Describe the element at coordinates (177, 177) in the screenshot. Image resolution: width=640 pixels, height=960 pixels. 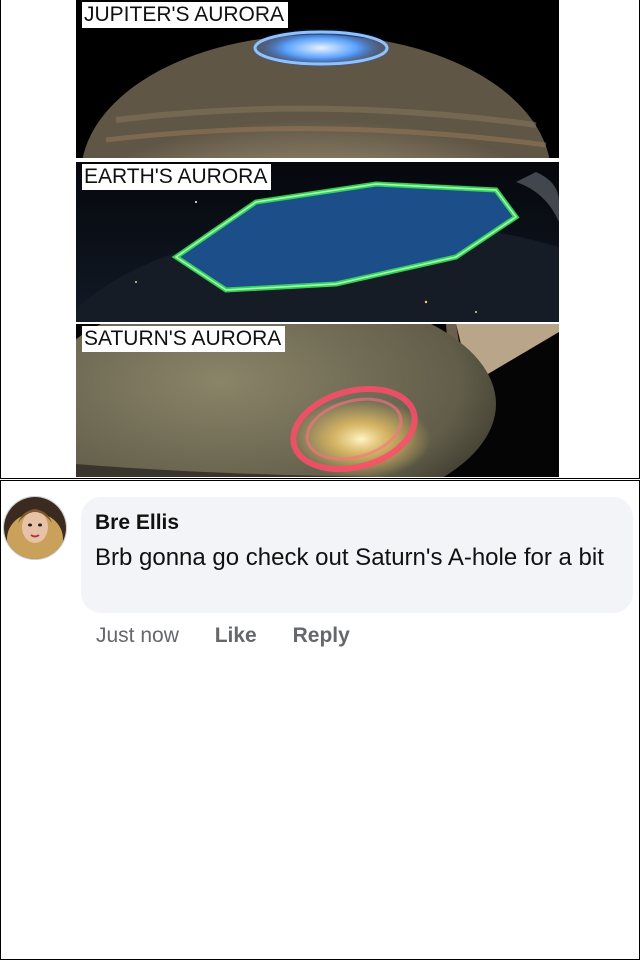
I see `earth-aurora-label: EARTH'S AURORA` at that location.